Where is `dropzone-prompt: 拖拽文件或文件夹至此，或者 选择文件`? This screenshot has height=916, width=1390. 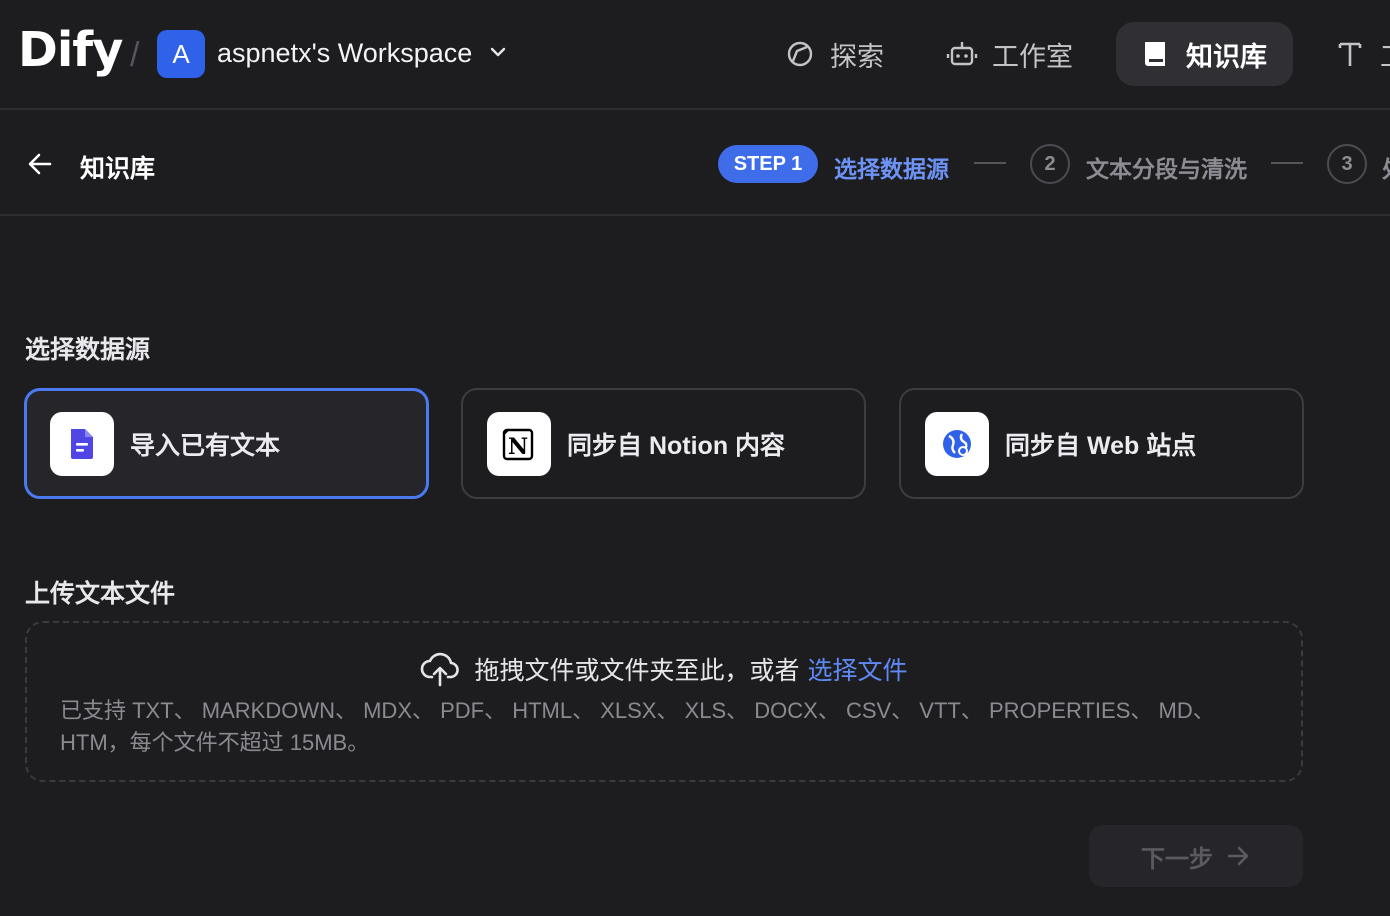
dropzone-prompt: 拖拽文件或文件夹至此，或者 选择文件 is located at coordinates (664, 669).